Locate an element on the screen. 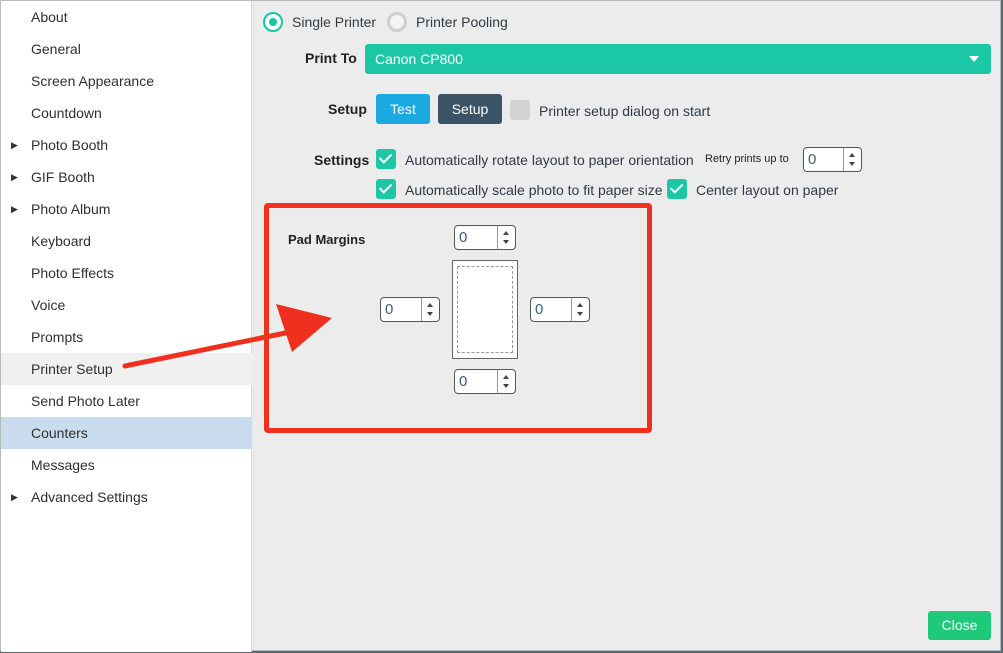  single-printer-label: Single Printer is located at coordinates (334, 22).